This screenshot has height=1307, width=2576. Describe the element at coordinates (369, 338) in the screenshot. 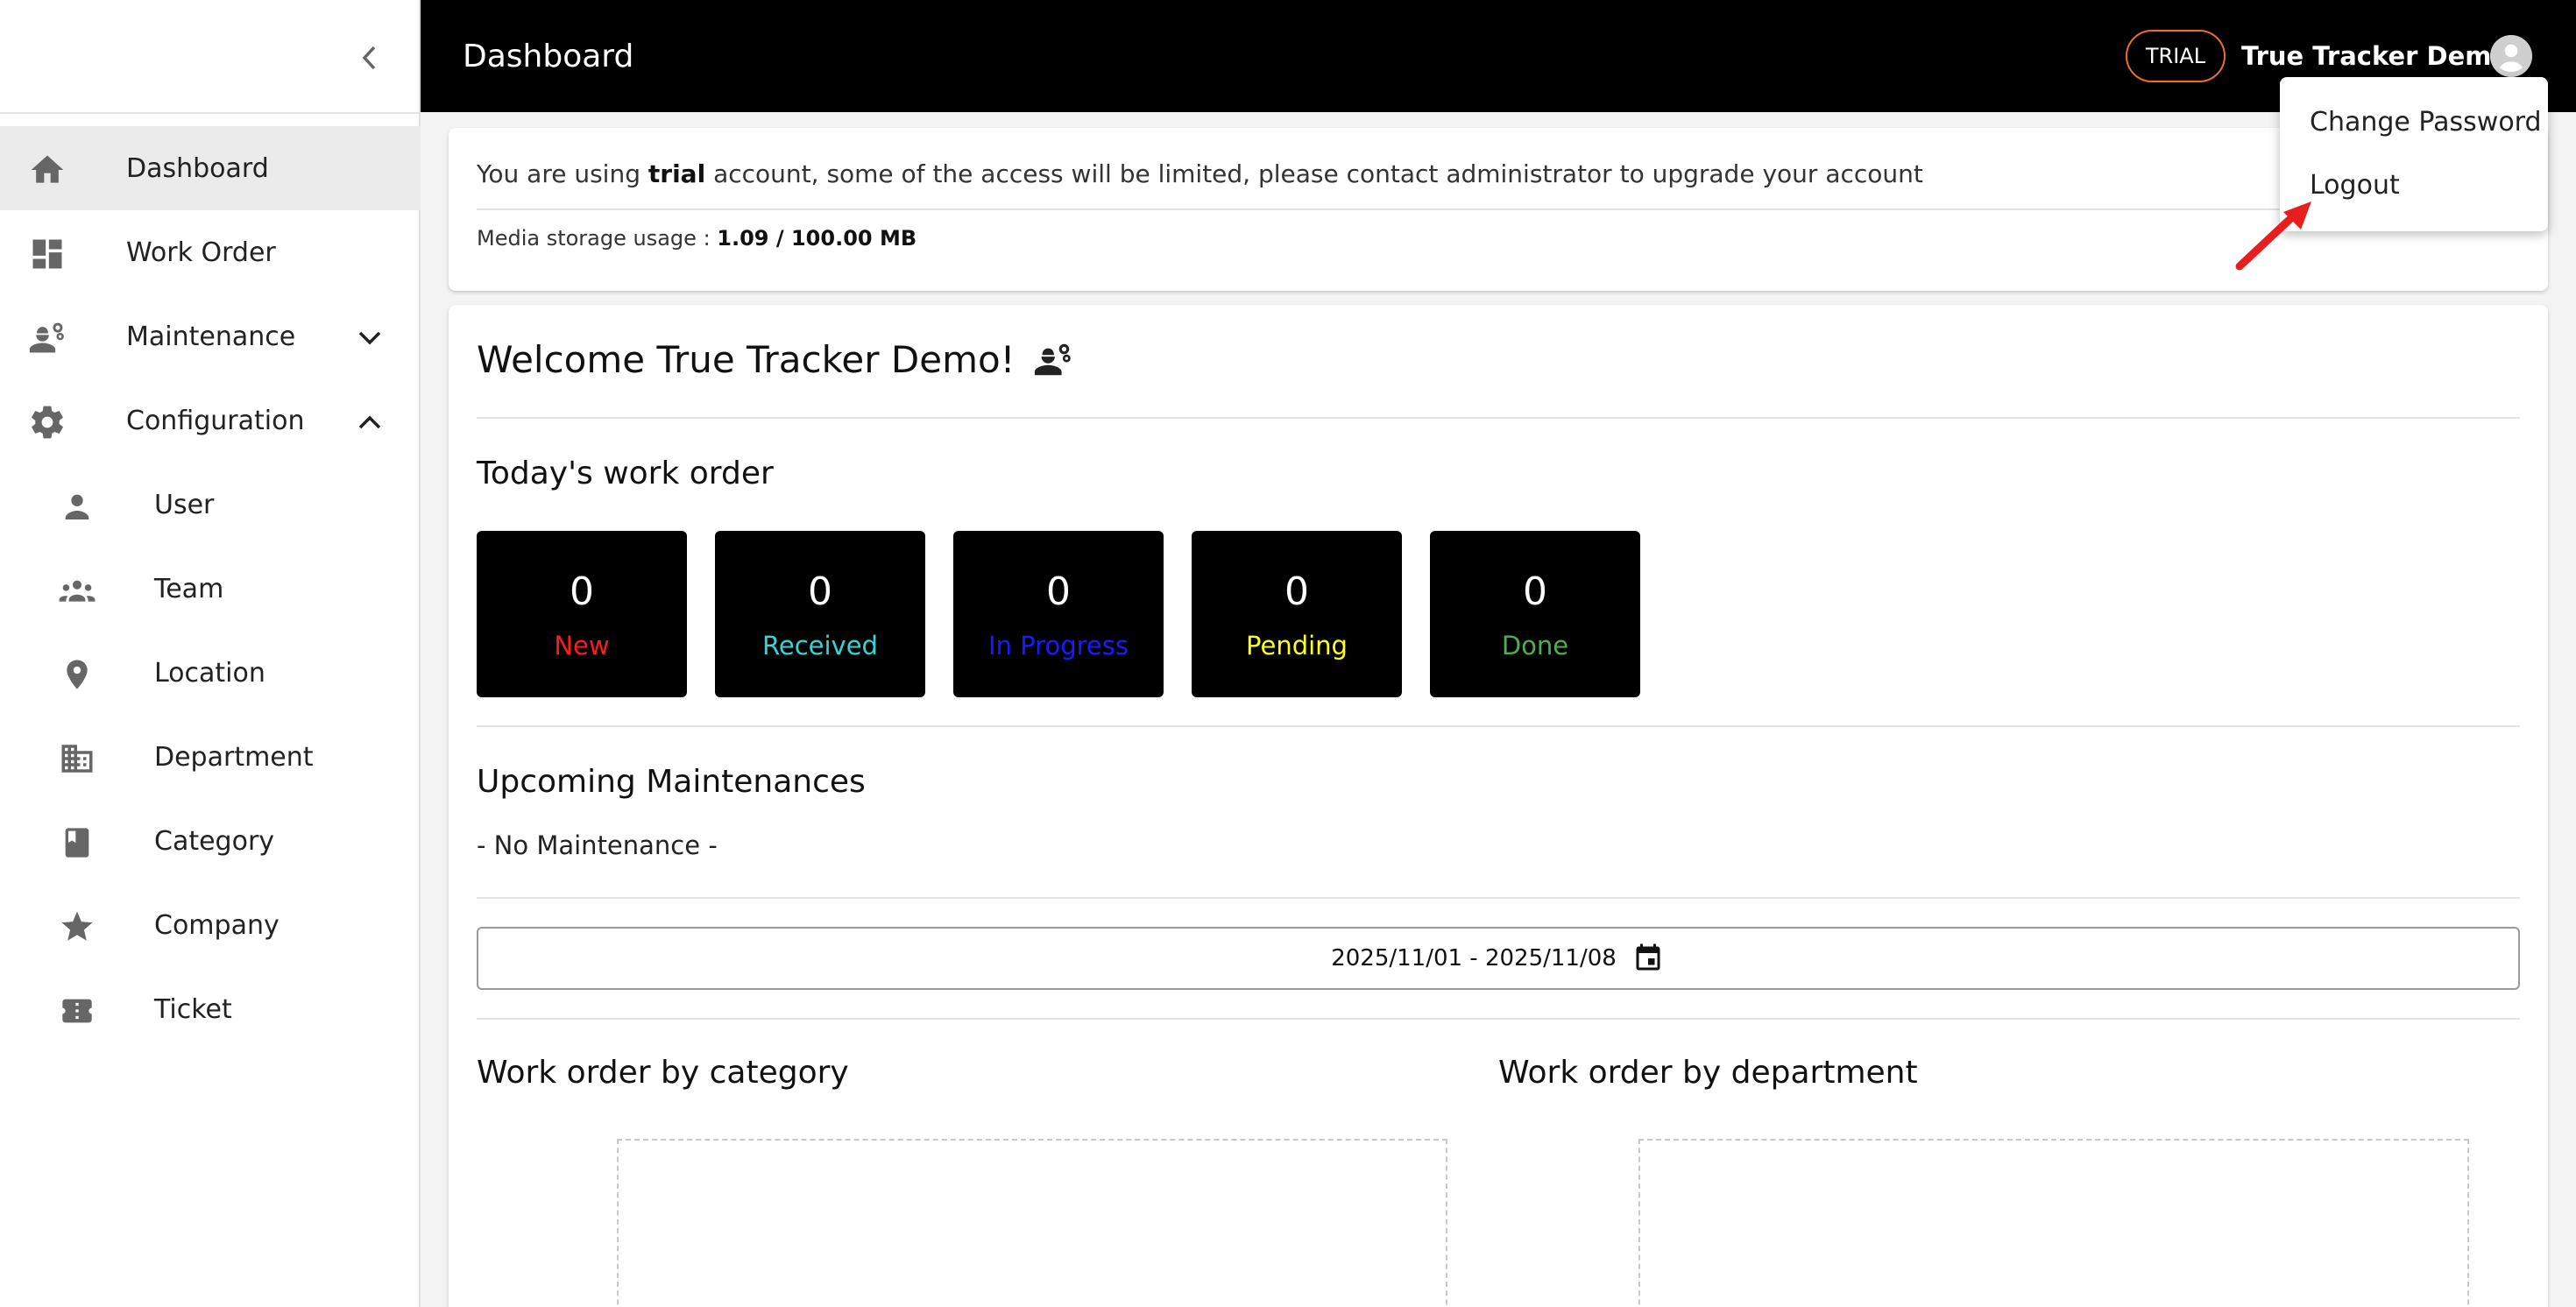

I see `chevron-down-icon` at that location.